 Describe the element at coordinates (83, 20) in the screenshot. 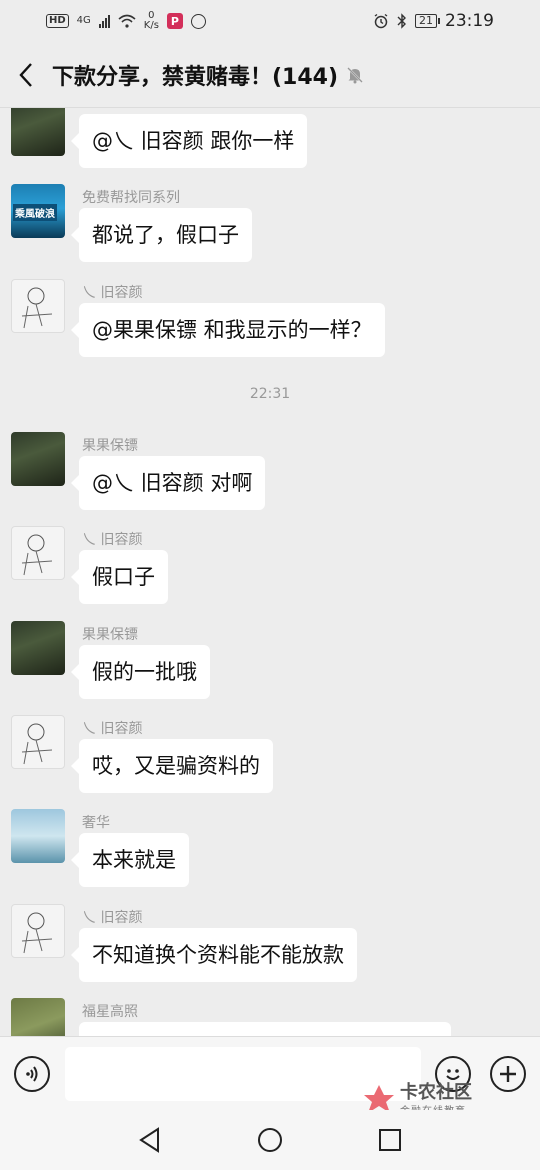

I see `network-type: 4G` at that location.